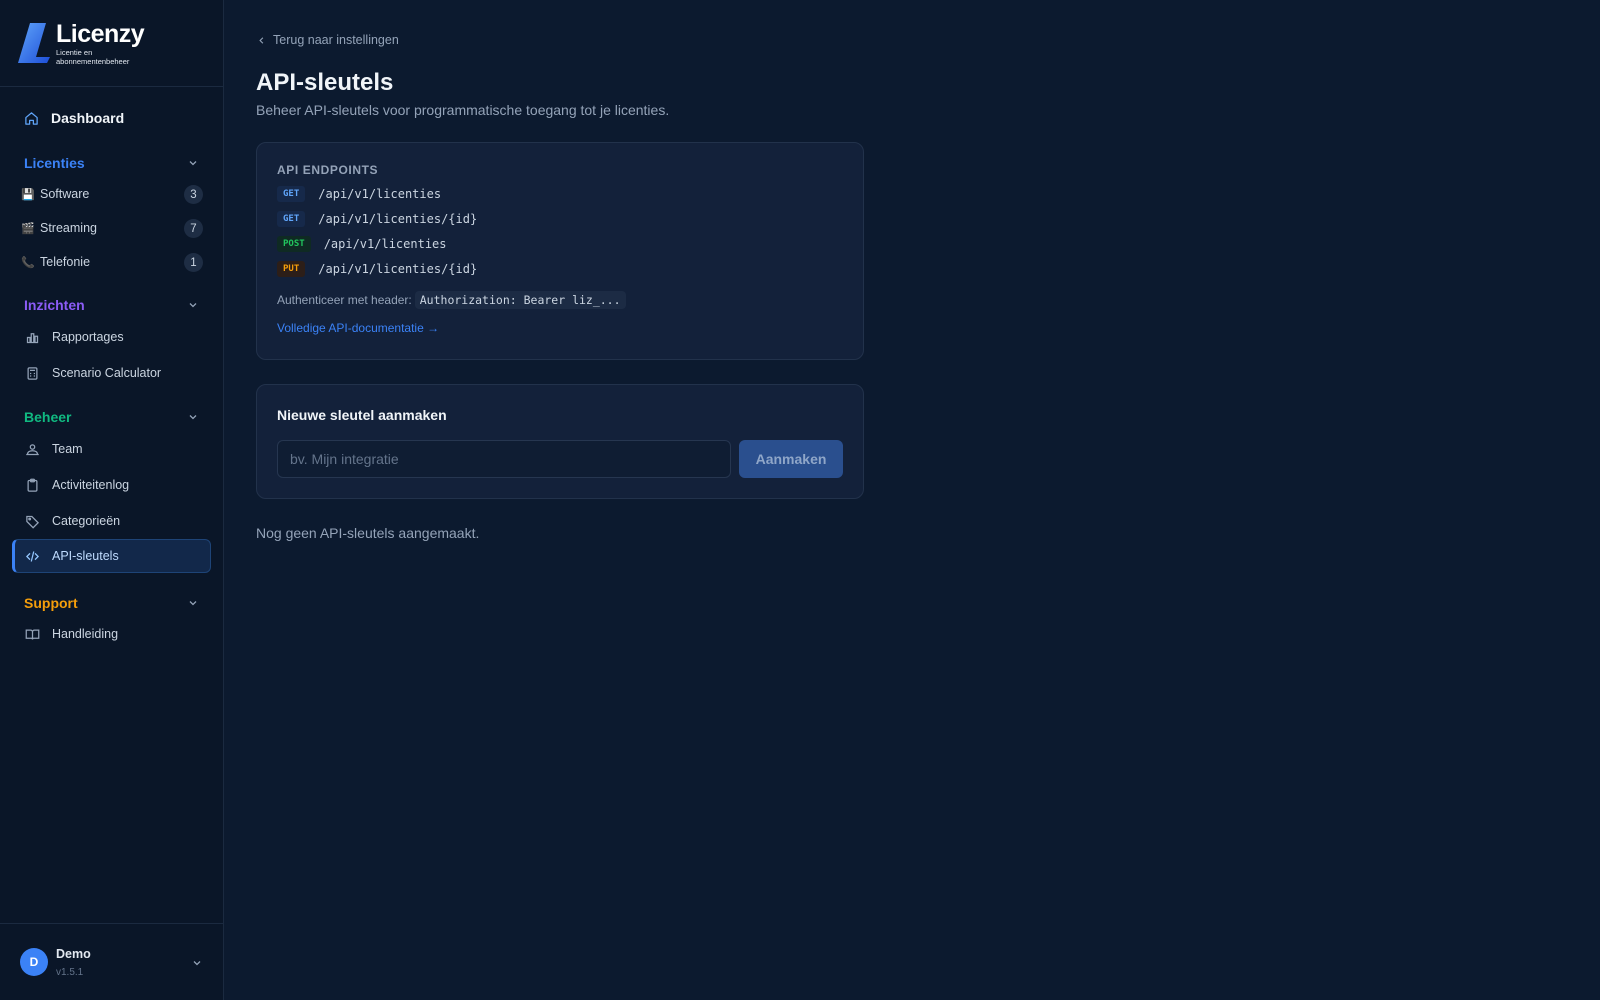 This screenshot has height=1000, width=1600. What do you see at coordinates (362, 415) in the screenshot?
I see `new-key-title: Nieuwe sleutel aanmaken` at bounding box center [362, 415].